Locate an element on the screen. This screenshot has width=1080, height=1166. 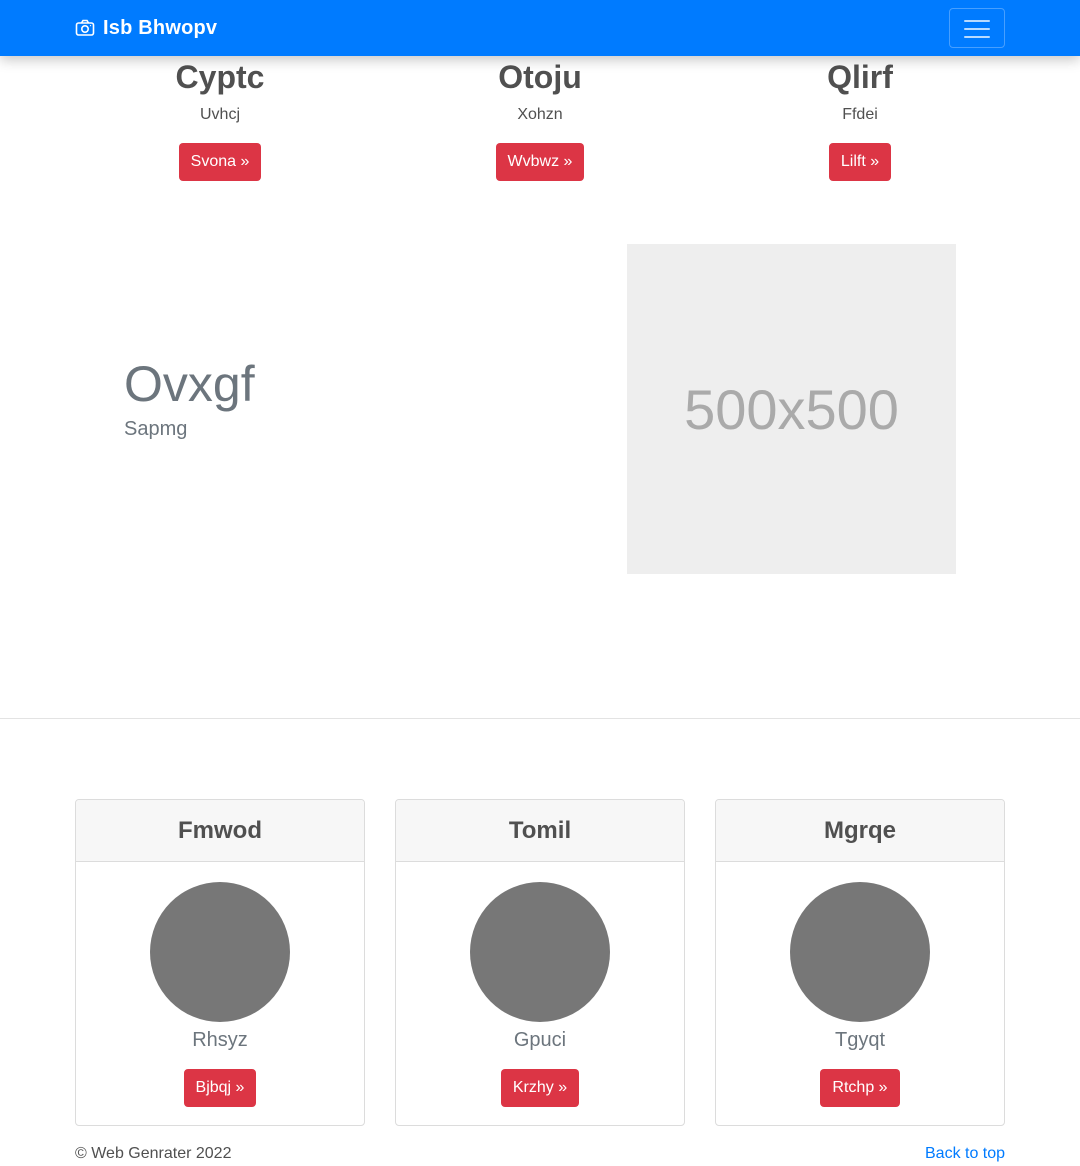
card-header: Tomil is located at coordinates (540, 831).